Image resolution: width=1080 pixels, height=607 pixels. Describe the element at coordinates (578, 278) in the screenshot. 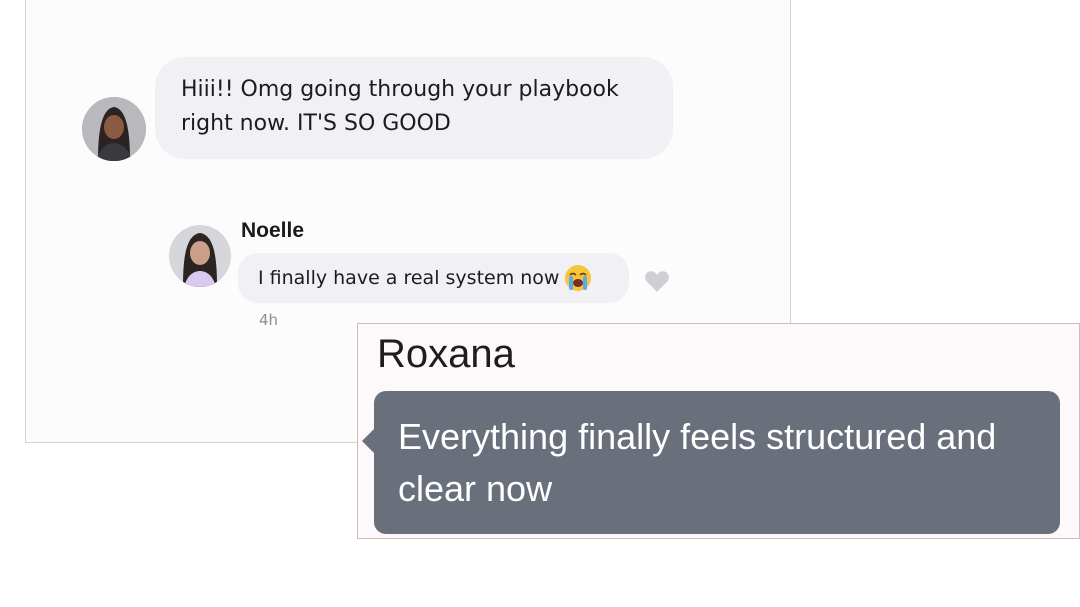

I see `loudly-crying-face-icon` at that location.